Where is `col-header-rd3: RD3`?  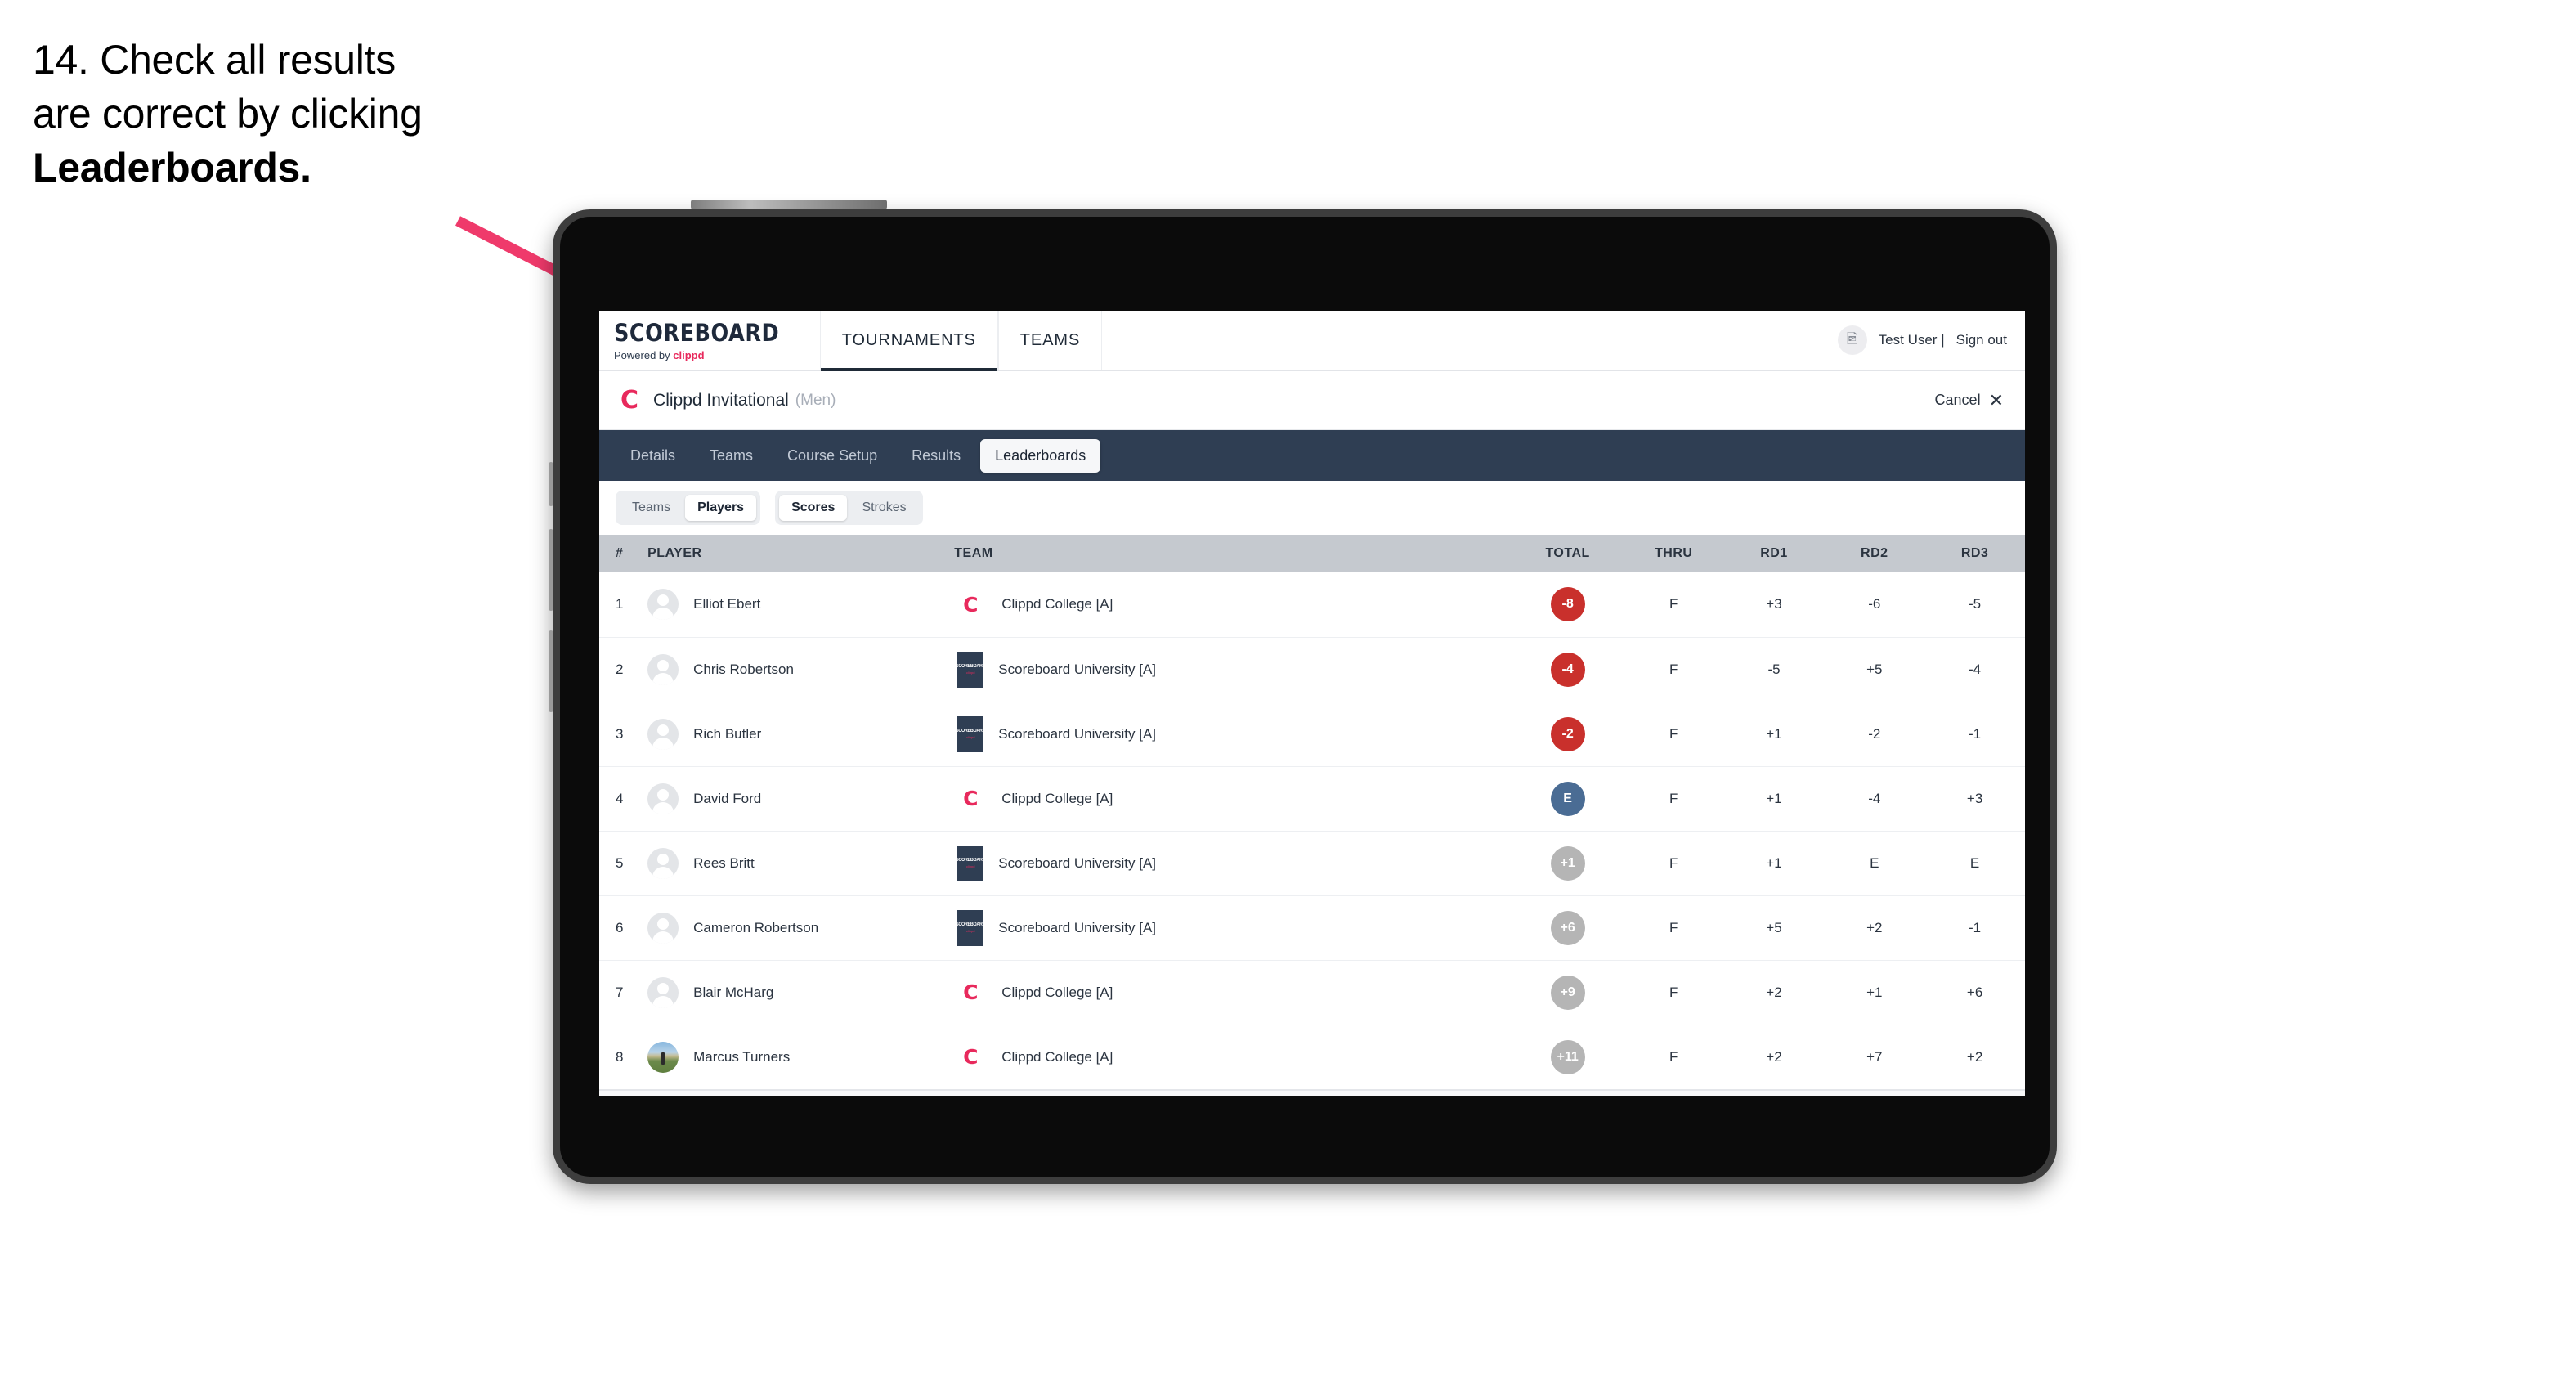 col-header-rd3: RD3 is located at coordinates (1975, 553).